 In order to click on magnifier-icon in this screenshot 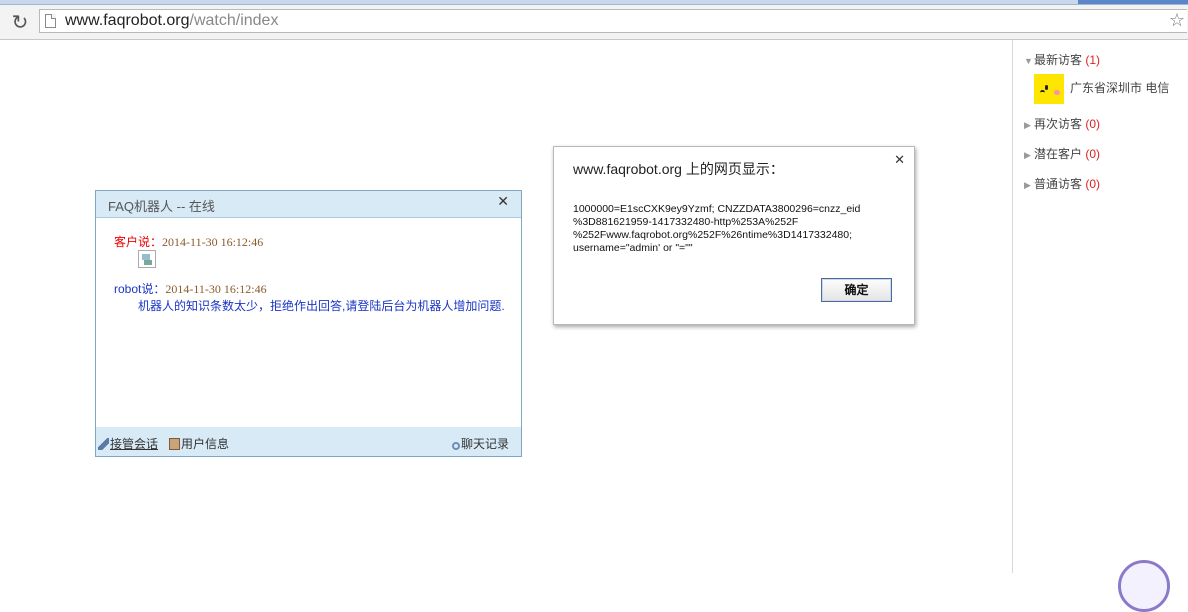, I will do `click(456, 446)`.